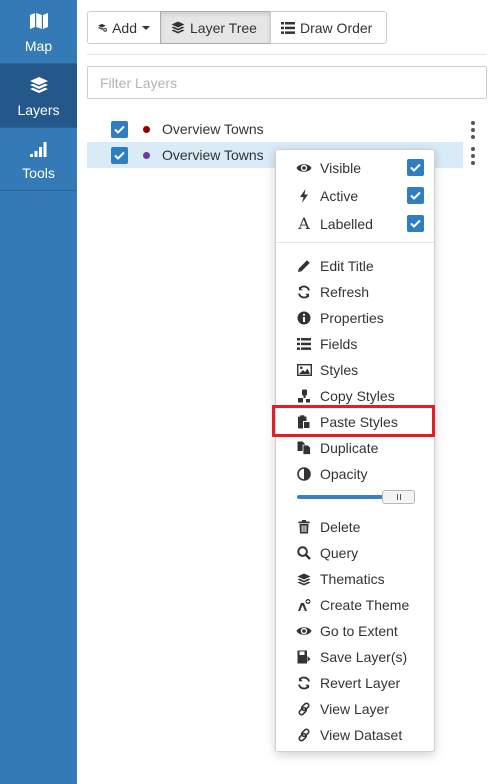 The width and height of the screenshot is (497, 784). I want to click on menu-item-label: Active, so click(339, 196).